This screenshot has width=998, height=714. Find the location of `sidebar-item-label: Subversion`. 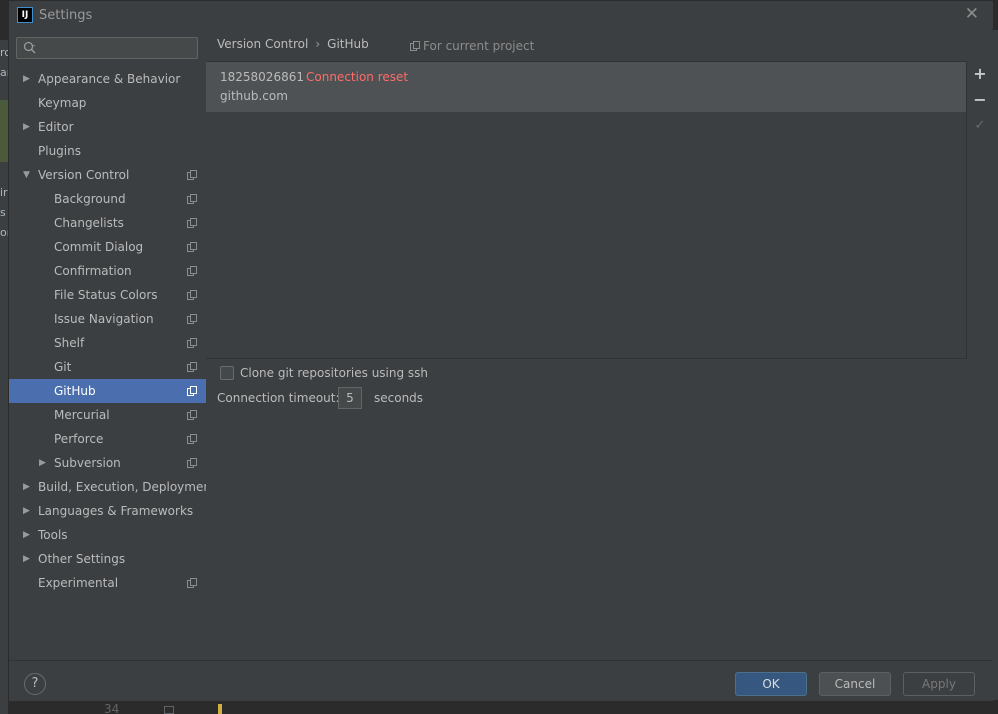

sidebar-item-label: Subversion is located at coordinates (87, 463).